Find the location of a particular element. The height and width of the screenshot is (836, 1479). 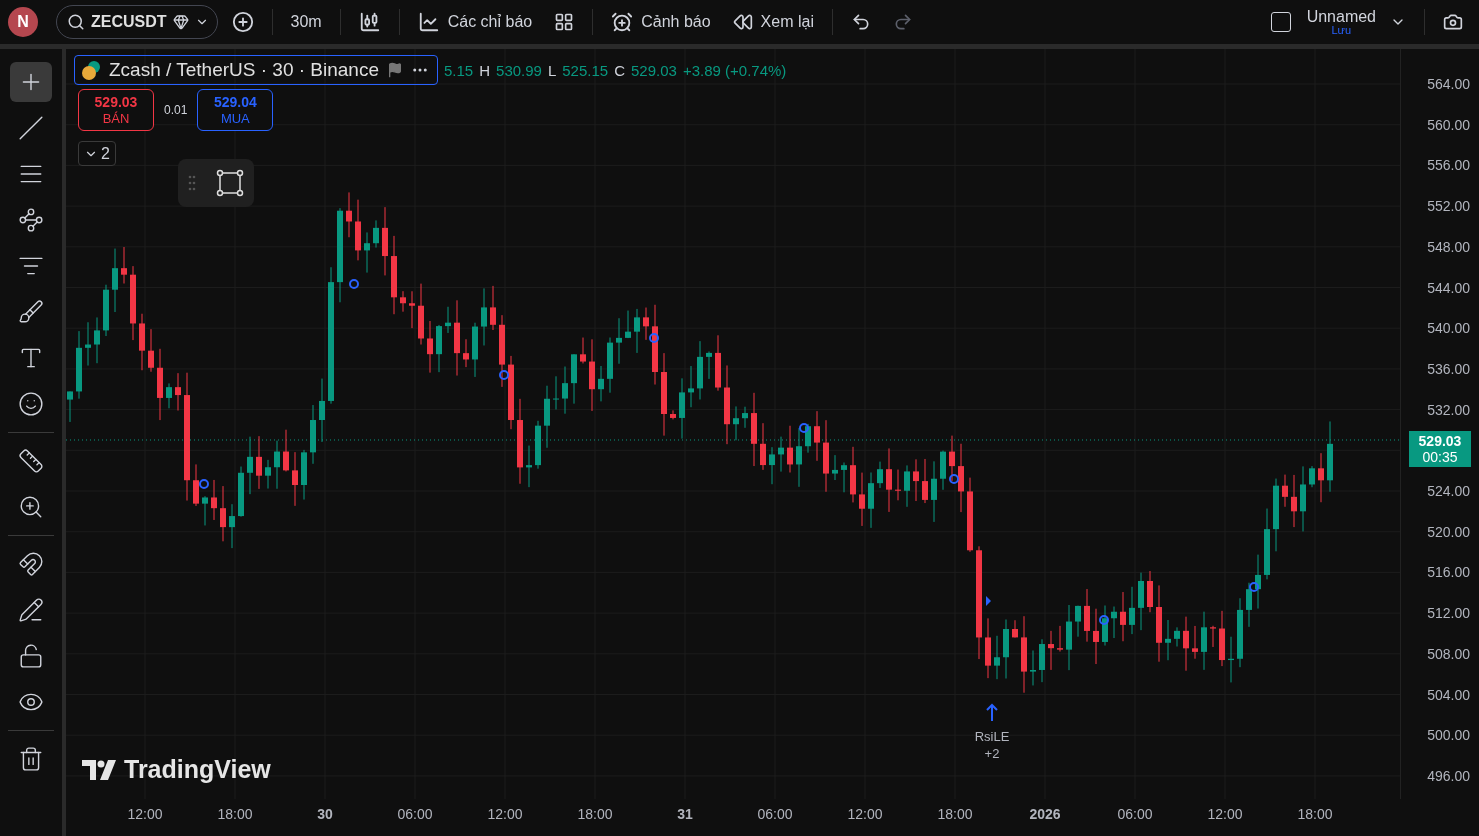

indicators-button: Các chỉ báo is located at coordinates (475, 22).